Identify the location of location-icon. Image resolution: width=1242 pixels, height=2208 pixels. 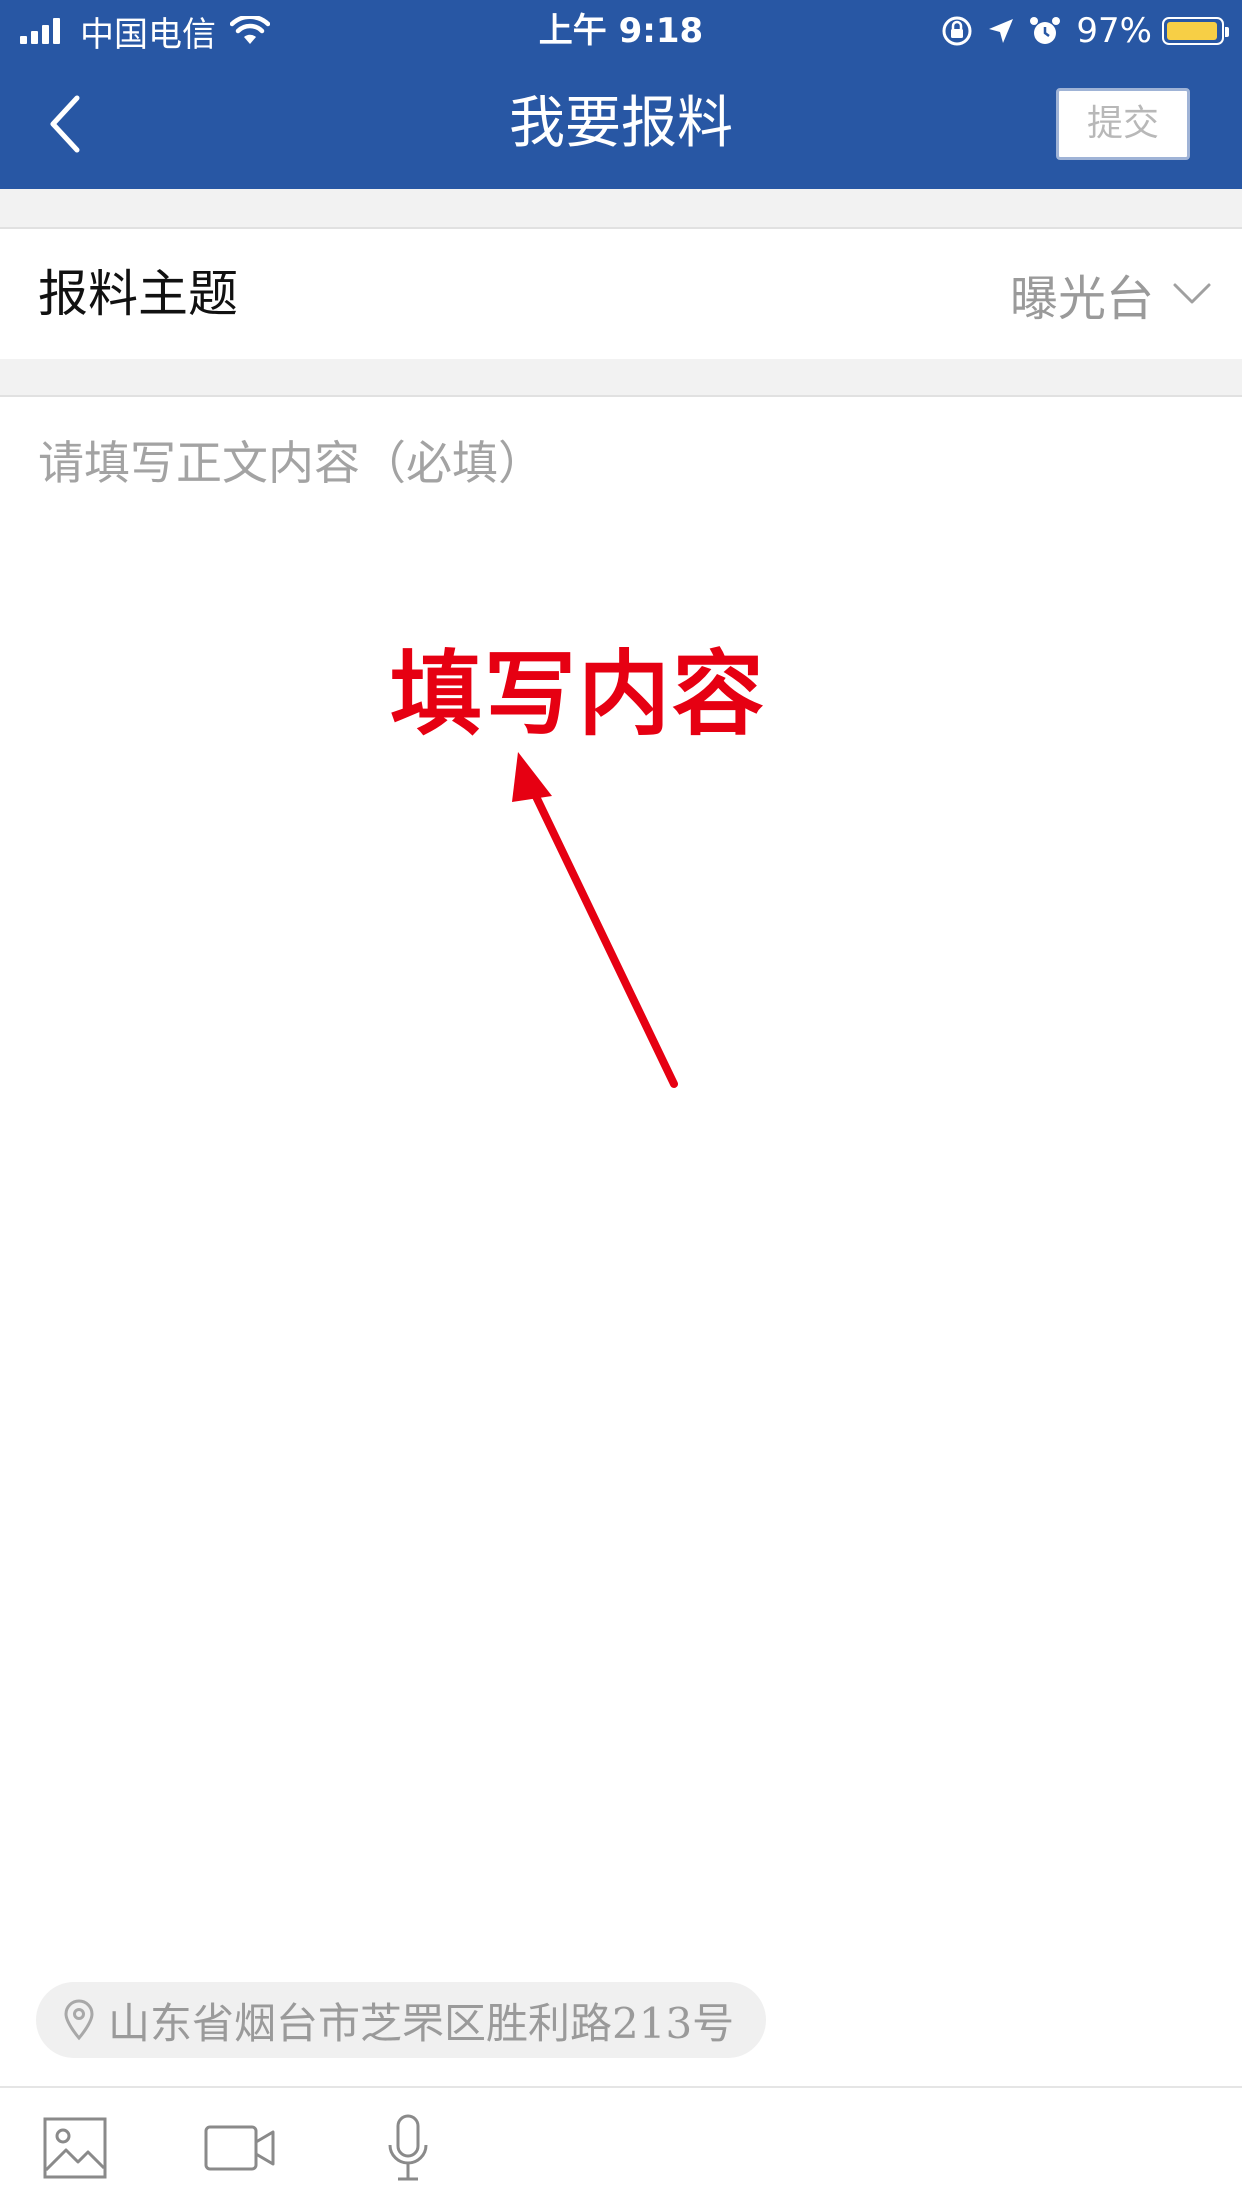
(1001, 31).